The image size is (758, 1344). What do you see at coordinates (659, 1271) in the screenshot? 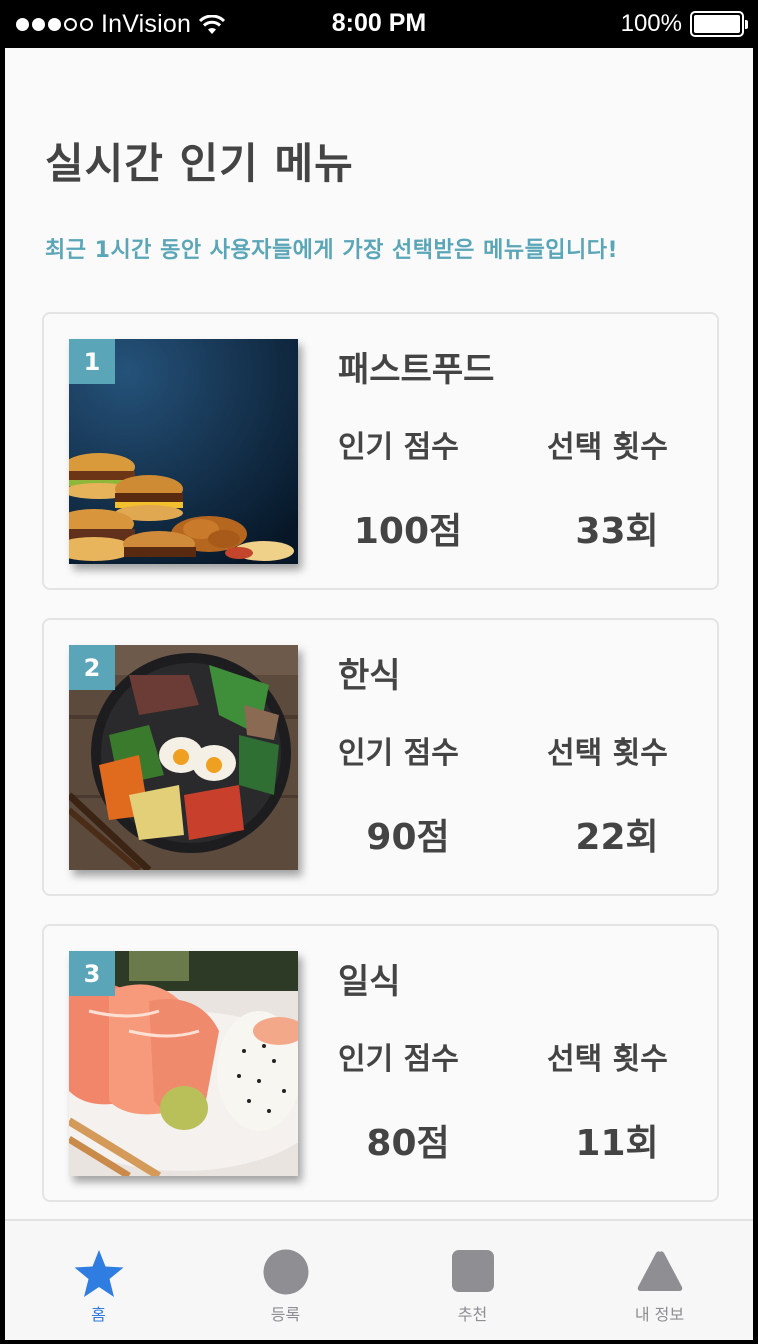
I see `triangle-icon` at bounding box center [659, 1271].